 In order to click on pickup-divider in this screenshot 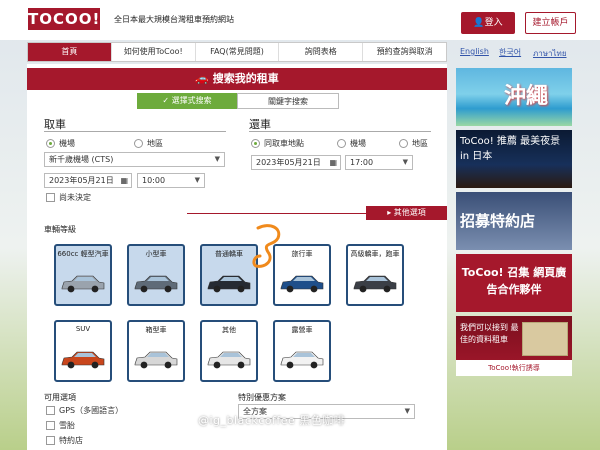, I will do `click(135, 131)`.